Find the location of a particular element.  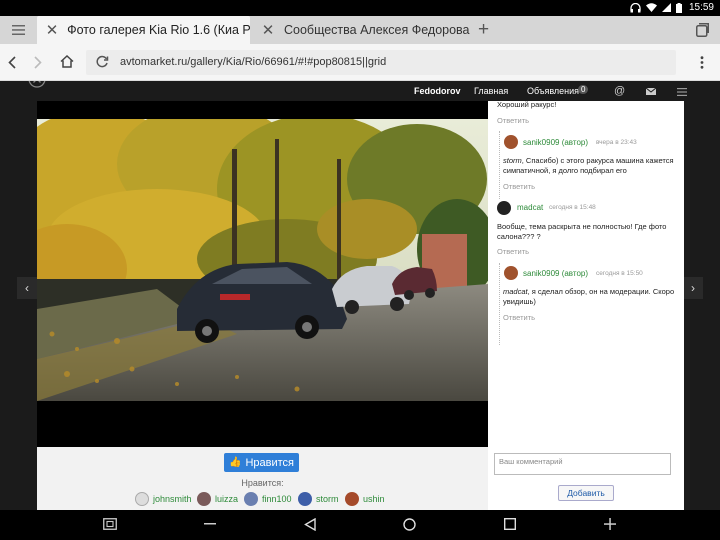

comment-author: madcat is located at coordinates (530, 207).